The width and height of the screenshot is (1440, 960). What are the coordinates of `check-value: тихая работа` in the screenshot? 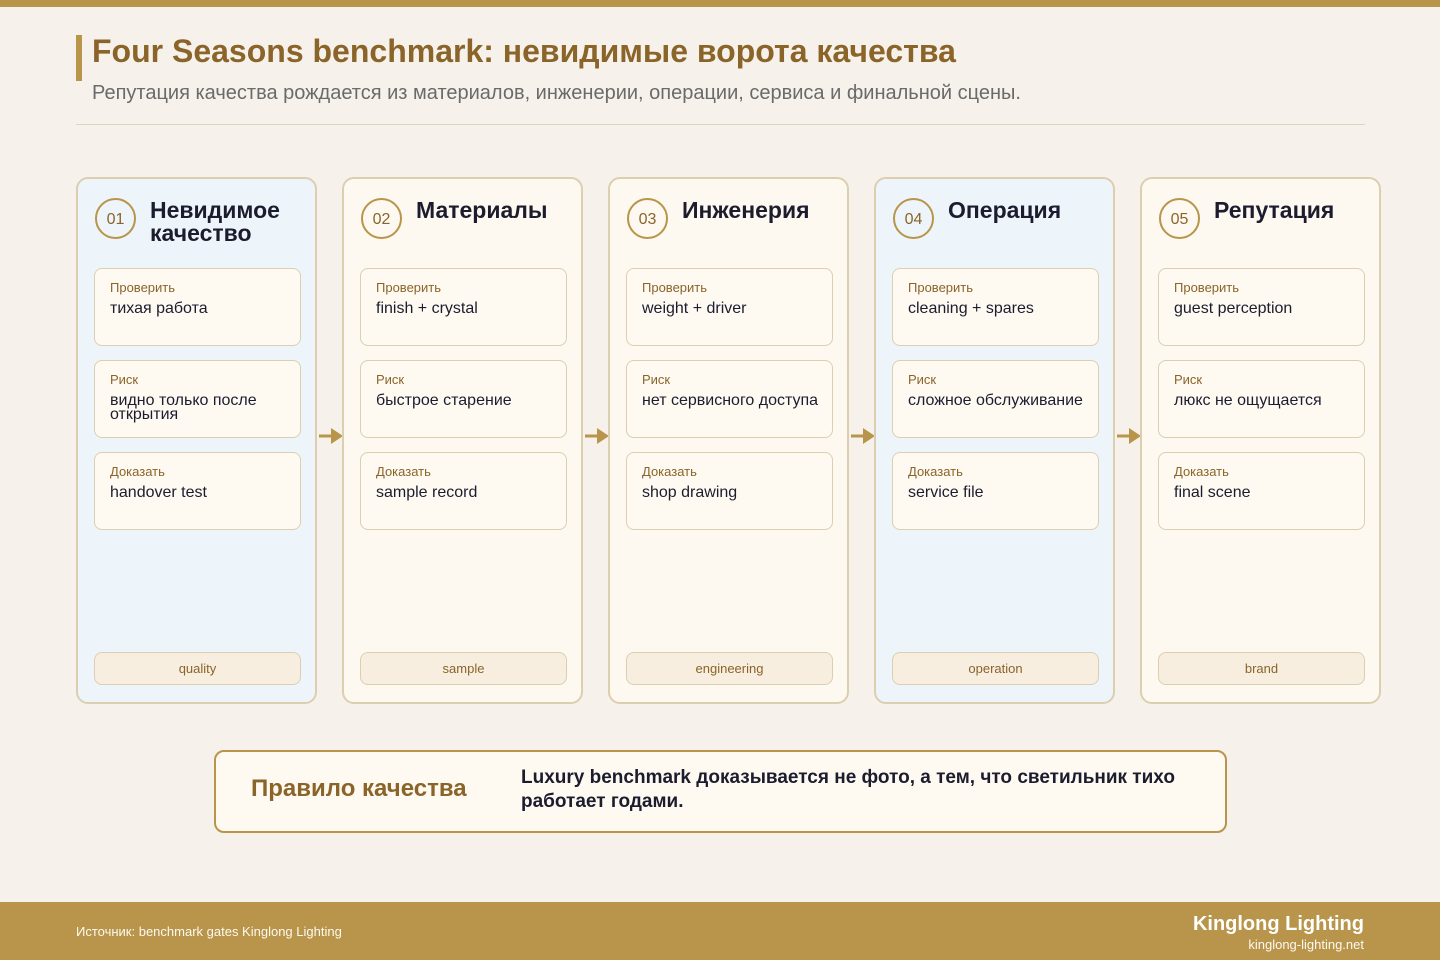 It's located at (159, 308).